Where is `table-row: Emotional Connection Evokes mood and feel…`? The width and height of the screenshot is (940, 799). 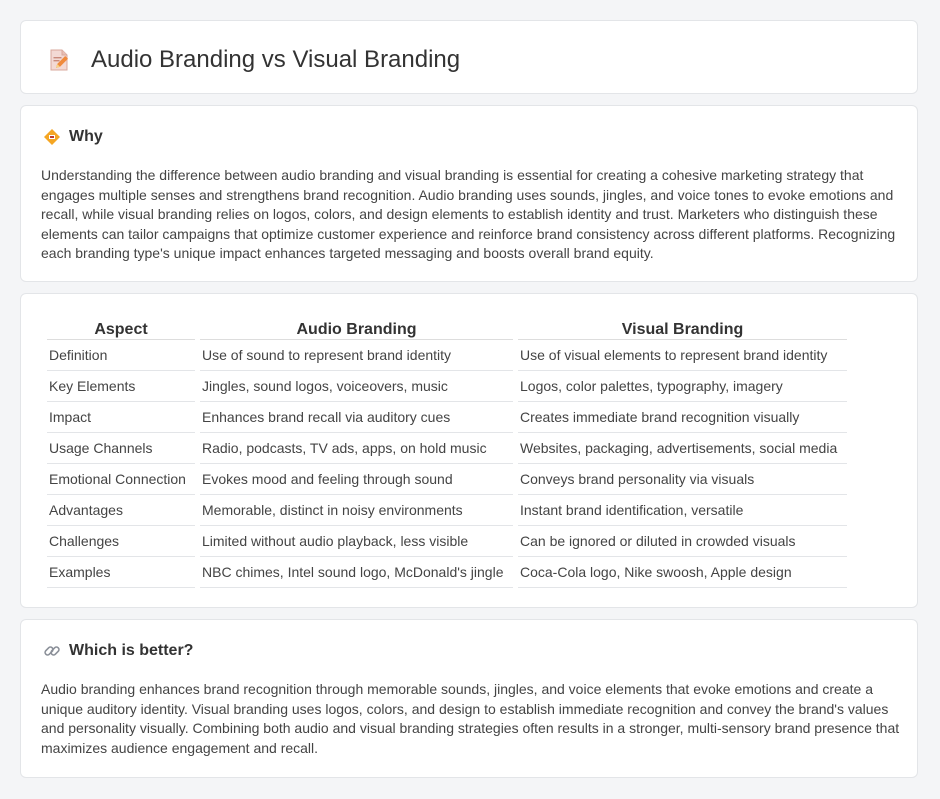 table-row: Emotional Connection Evokes mood and feel… is located at coordinates (447, 479).